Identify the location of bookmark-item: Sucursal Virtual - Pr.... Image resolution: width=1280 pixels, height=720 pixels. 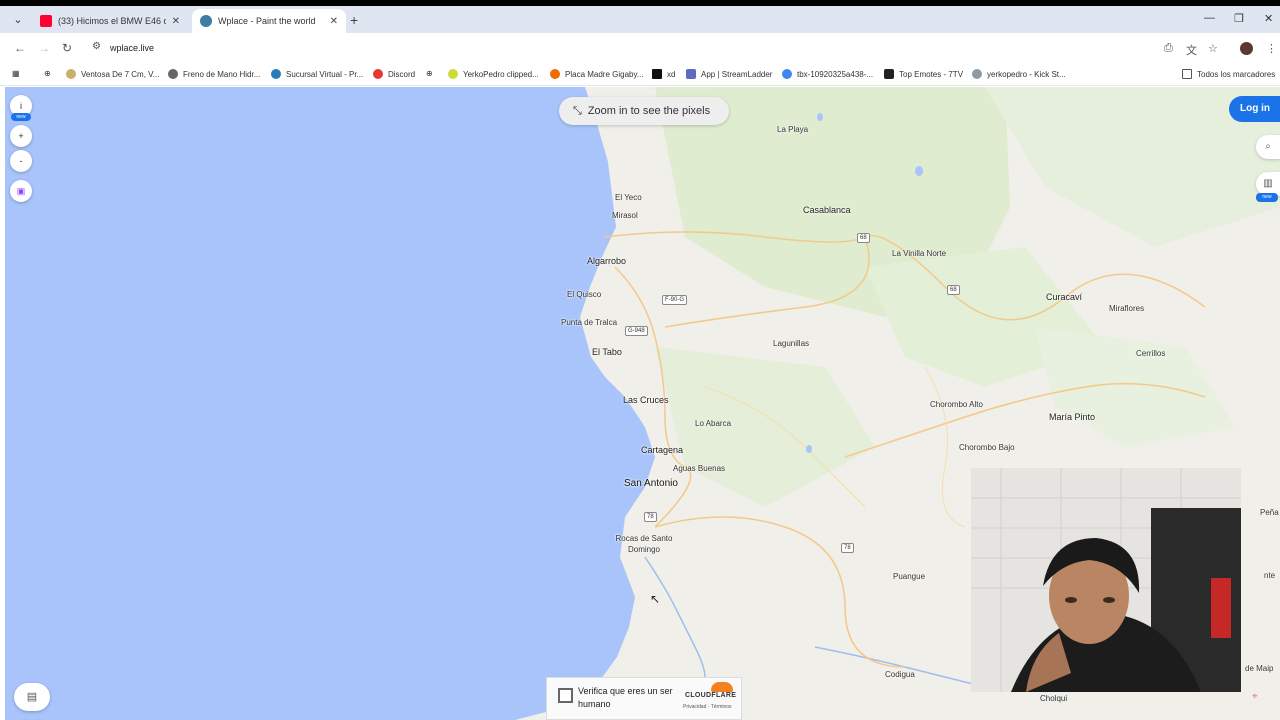
(317, 74).